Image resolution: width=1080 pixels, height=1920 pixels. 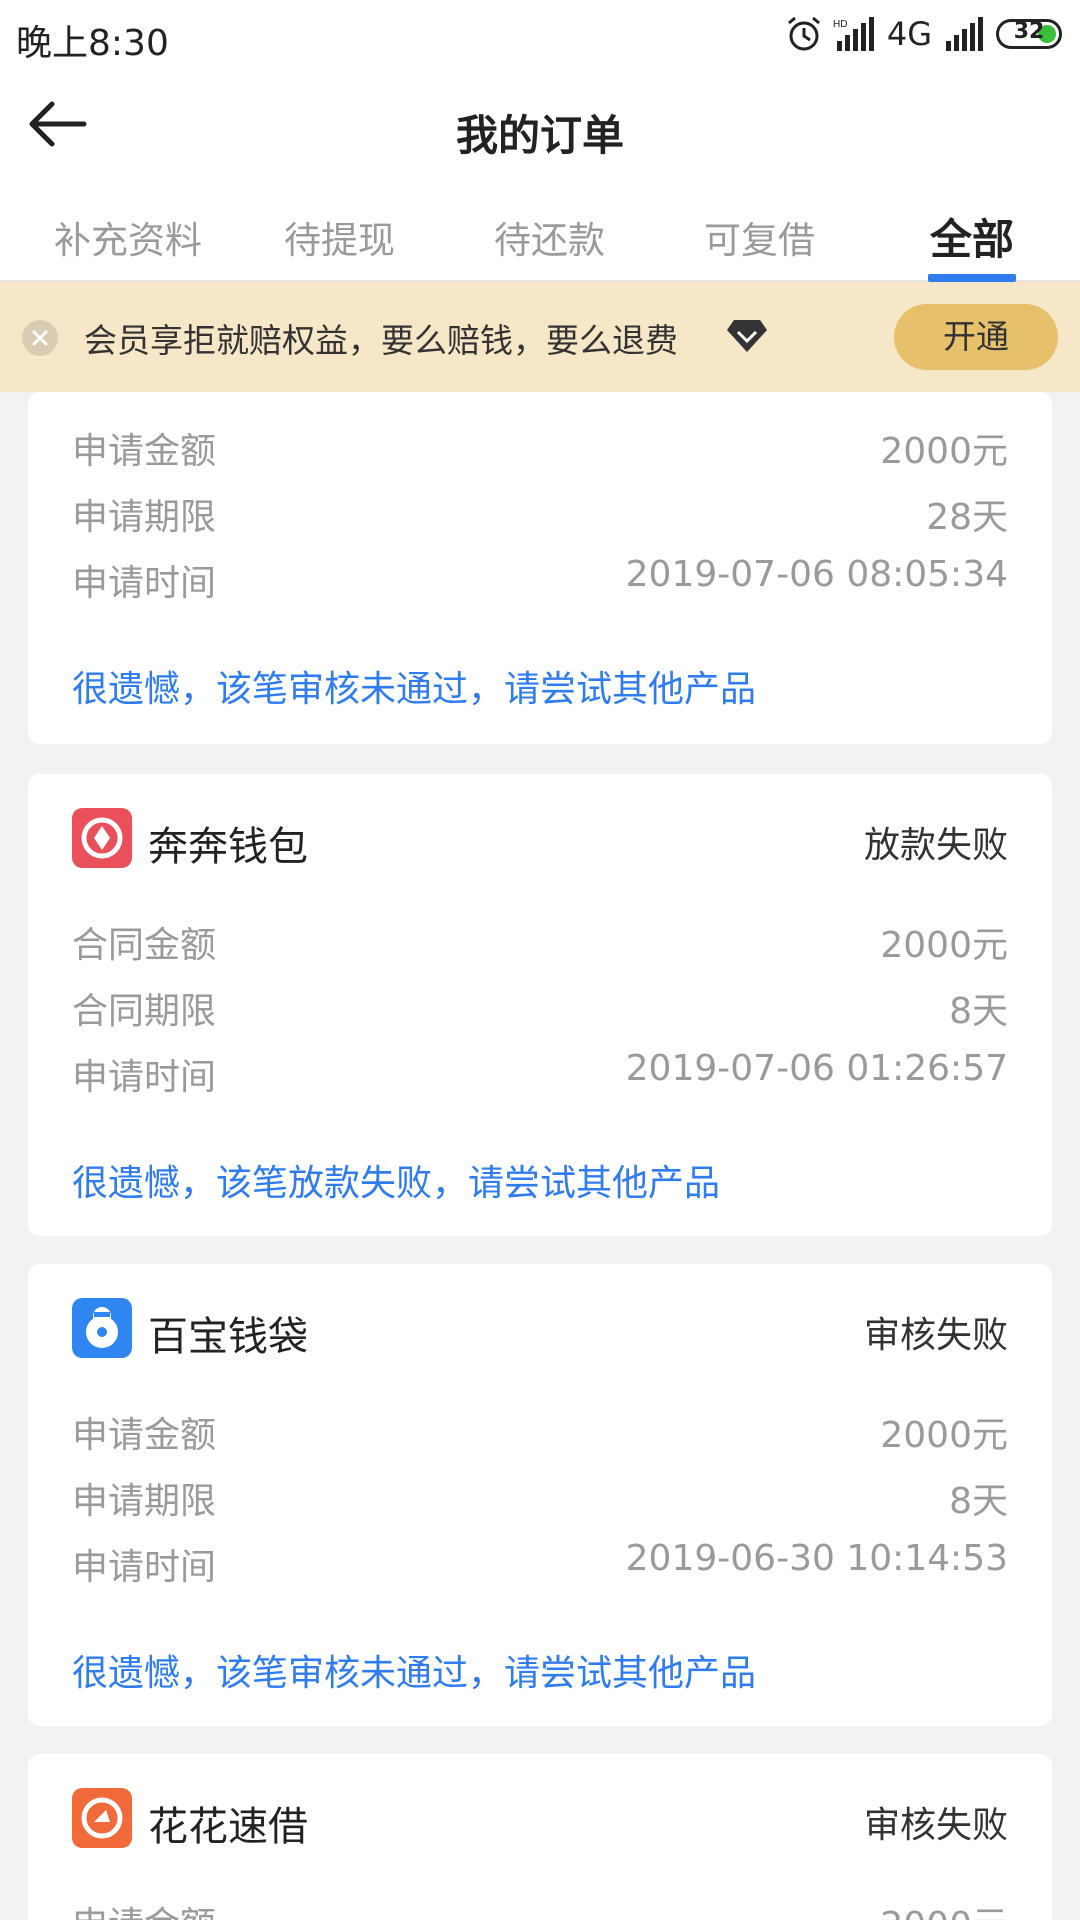 What do you see at coordinates (40, 338) in the screenshot?
I see `close-icon` at bounding box center [40, 338].